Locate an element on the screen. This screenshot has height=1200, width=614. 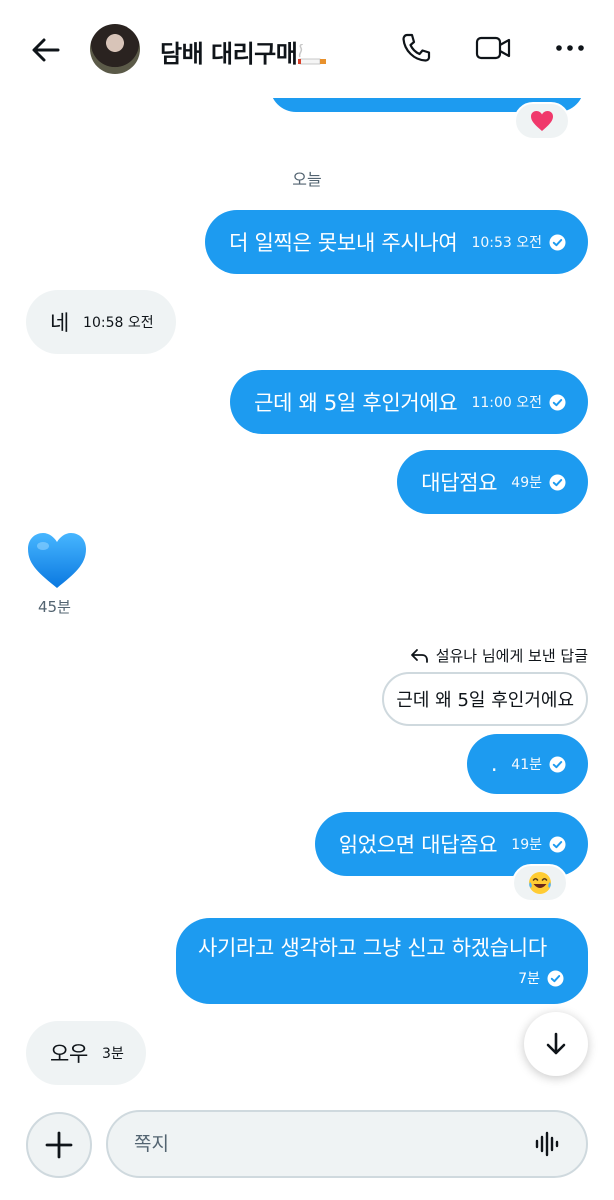
reply-context-text: 설유나 님에게 보낸 답글 is located at coordinates (511, 656).